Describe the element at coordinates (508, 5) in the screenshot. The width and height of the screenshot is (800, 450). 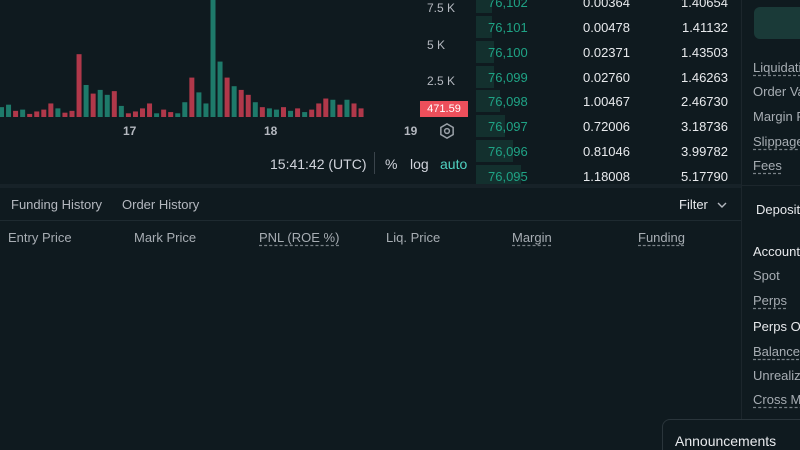
I see `bid-price: 76,102` at that location.